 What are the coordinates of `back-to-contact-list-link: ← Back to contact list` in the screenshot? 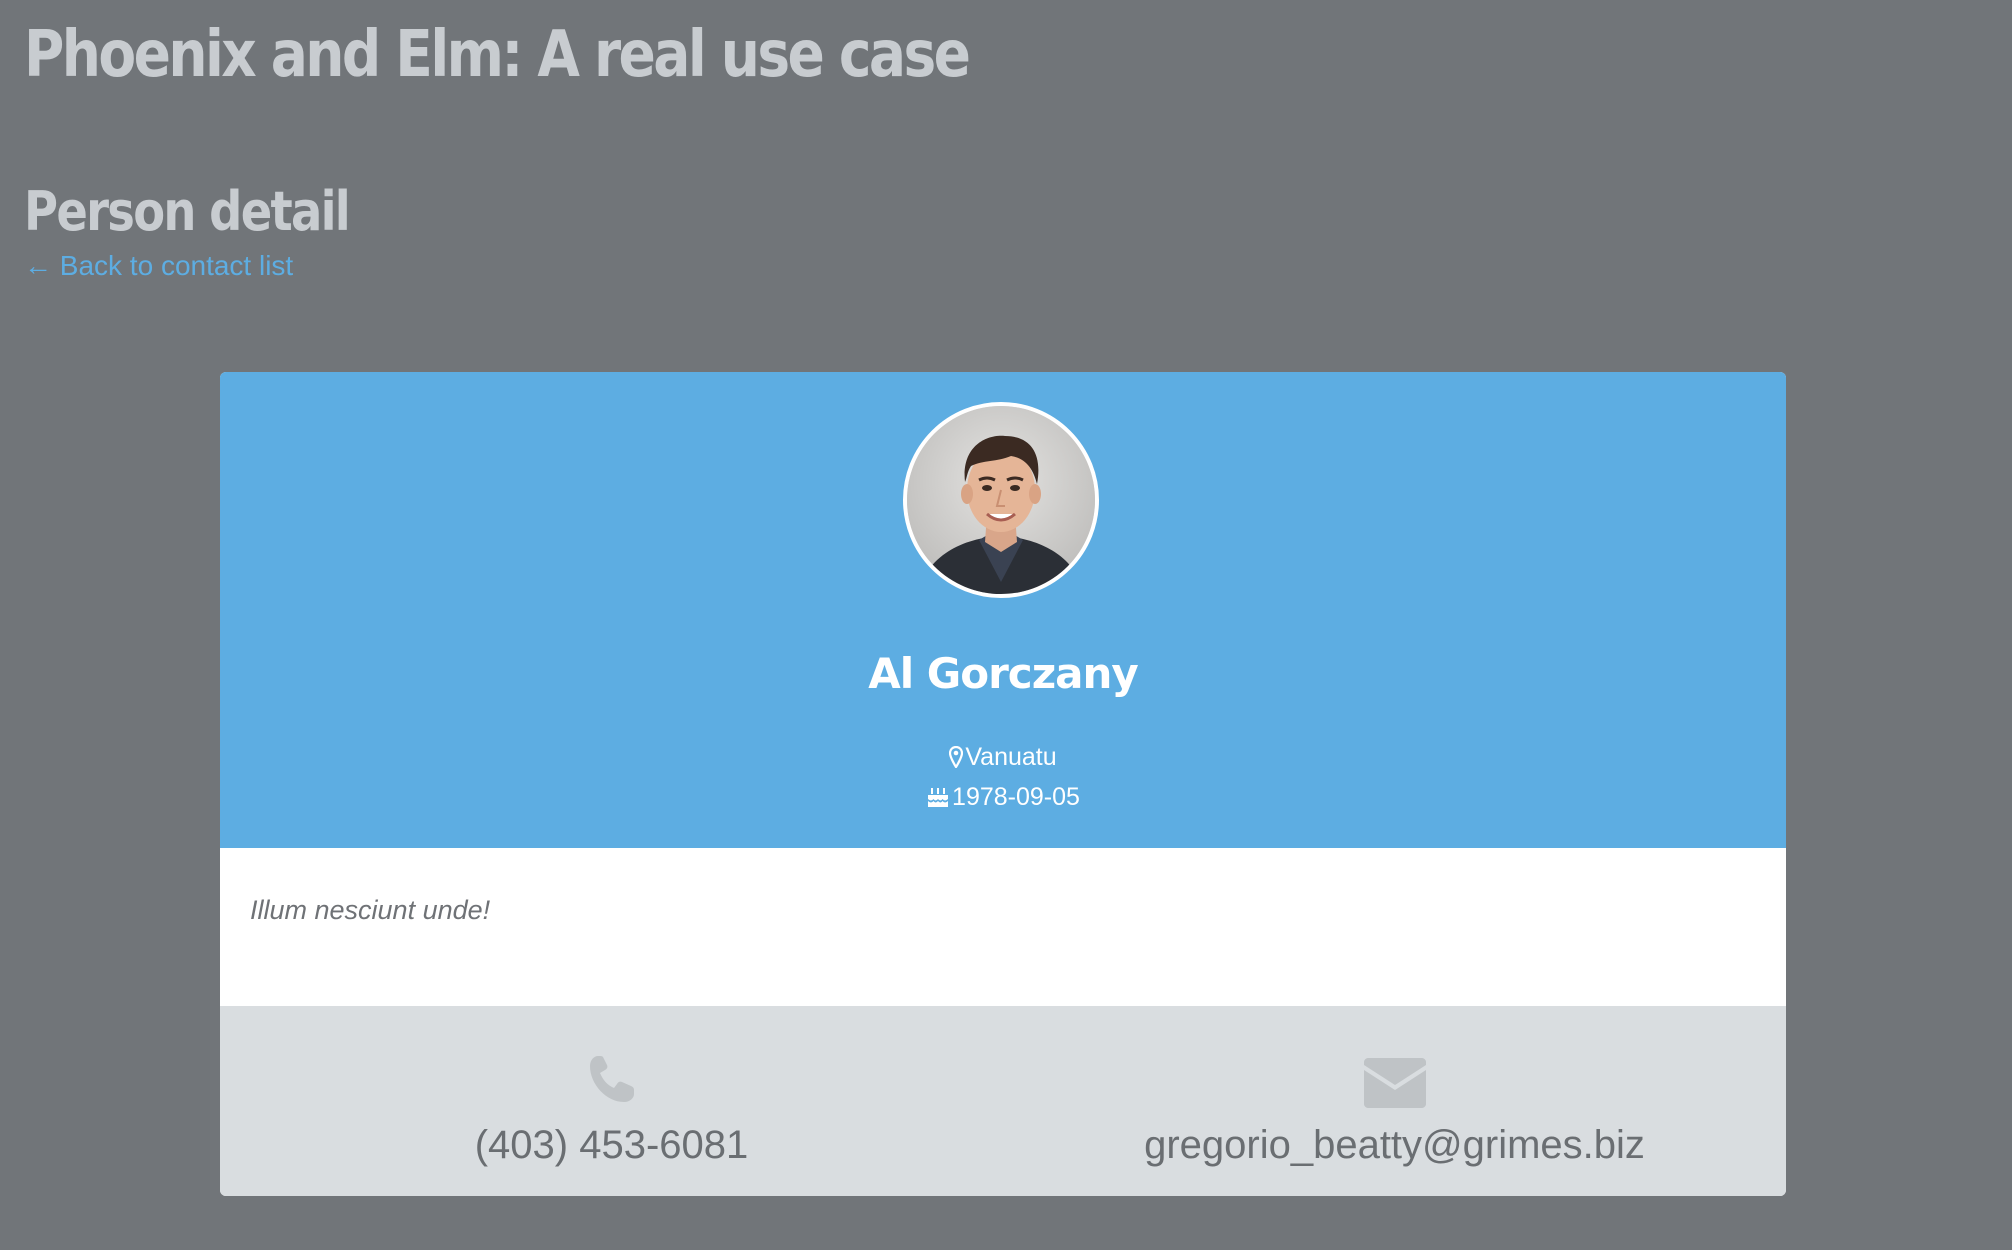 It's located at (158, 266).